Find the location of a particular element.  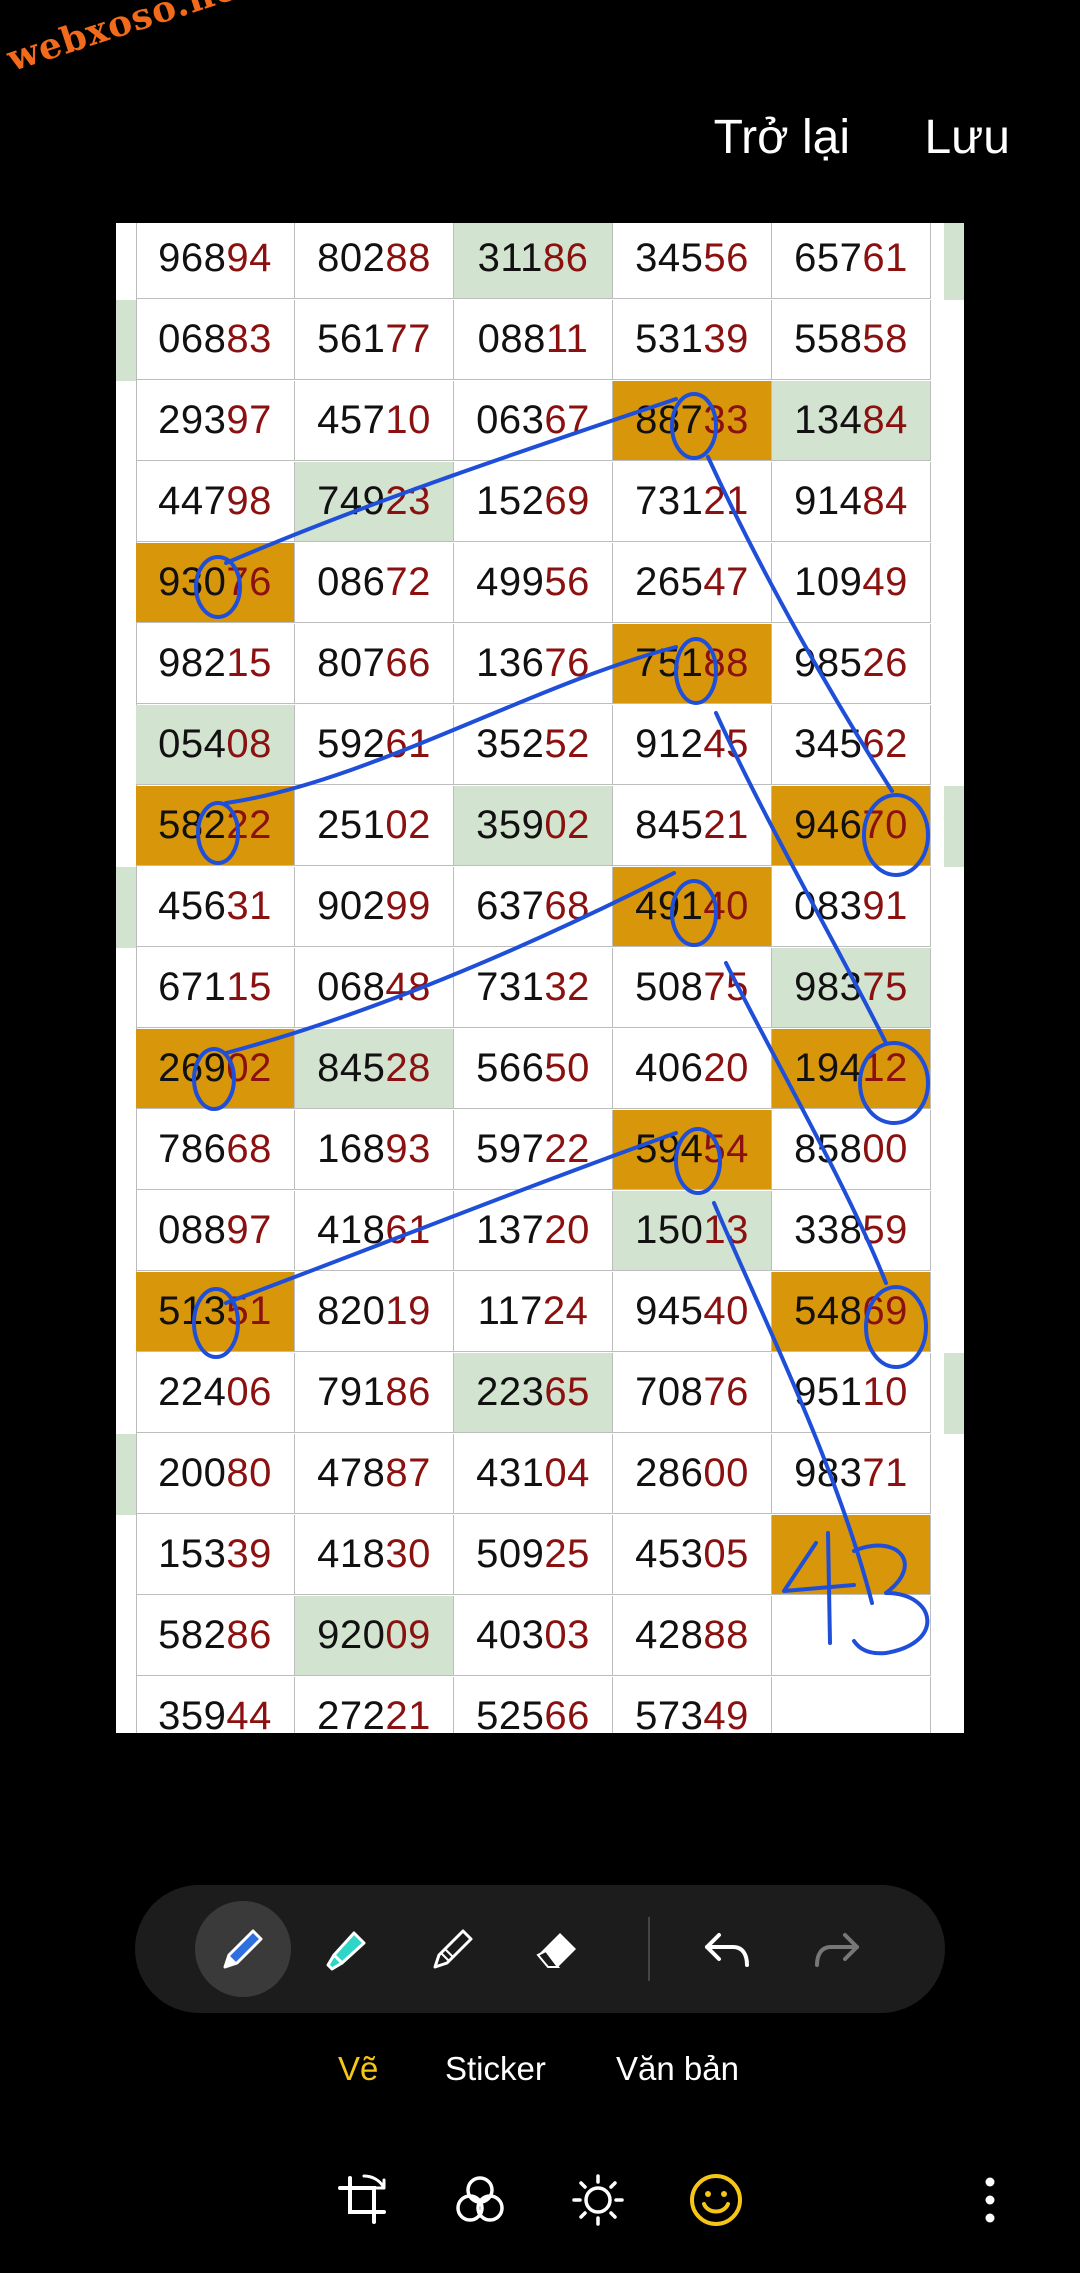

number-prefix: 945 is located at coordinates (669, 1311).